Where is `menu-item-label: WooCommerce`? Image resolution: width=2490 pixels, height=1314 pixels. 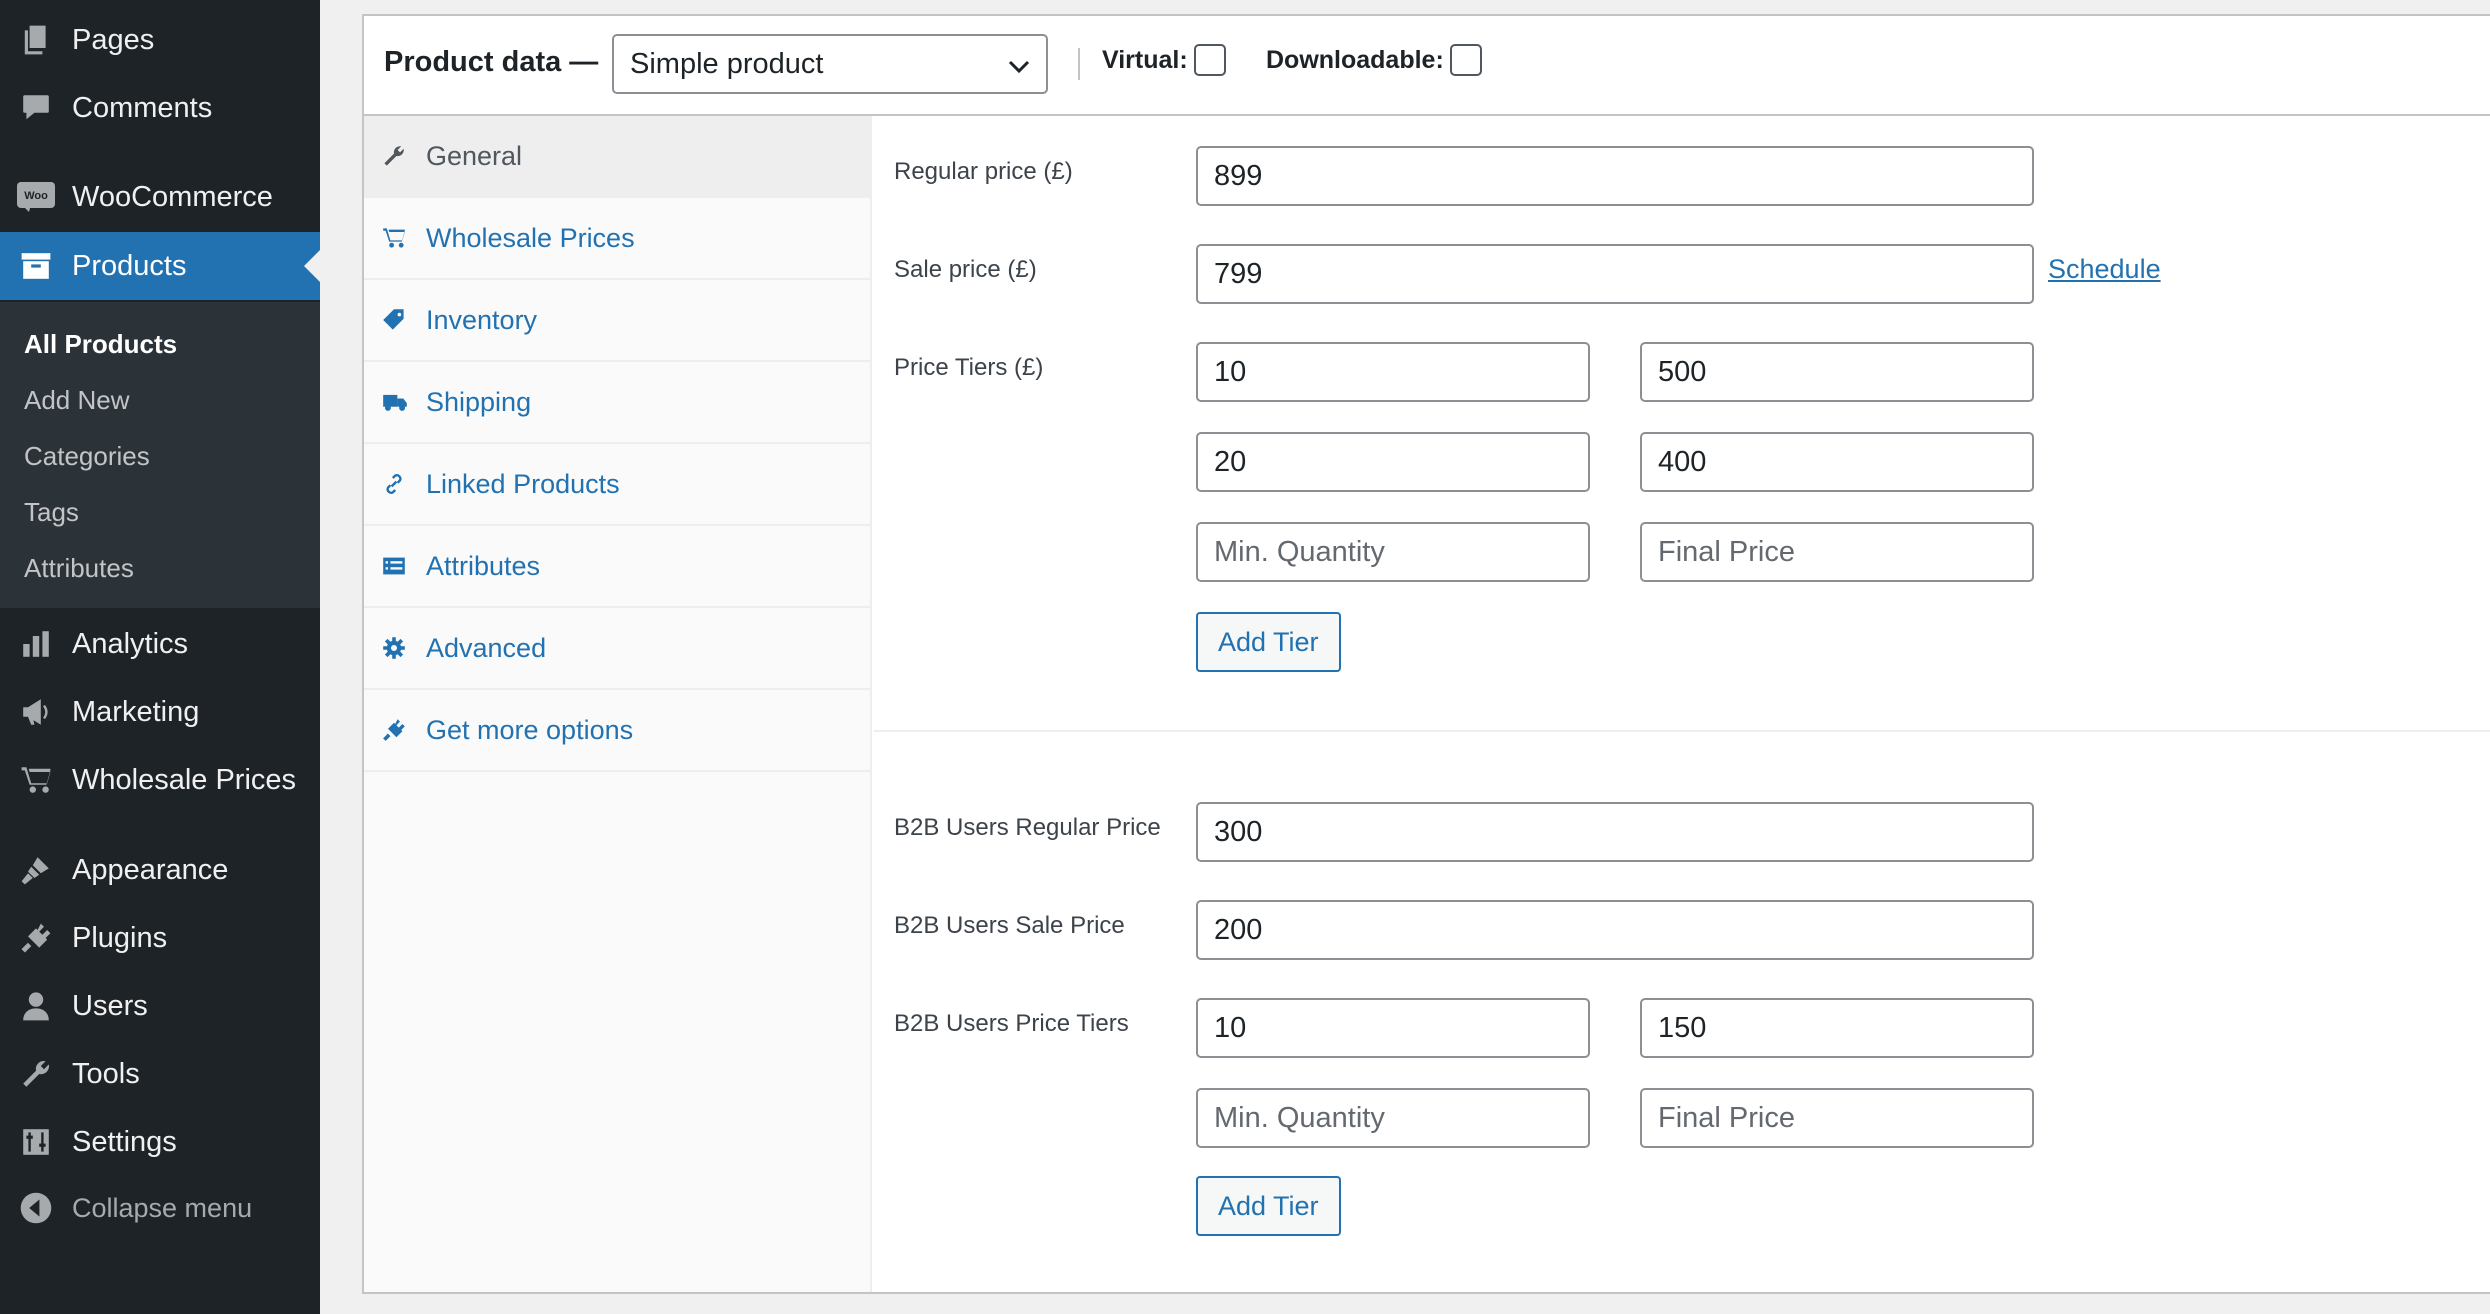
menu-item-label: WooCommerce is located at coordinates (172, 196).